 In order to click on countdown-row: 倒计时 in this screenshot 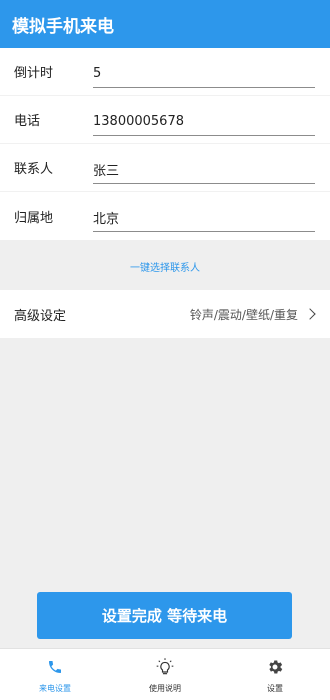, I will do `click(165, 72)`.